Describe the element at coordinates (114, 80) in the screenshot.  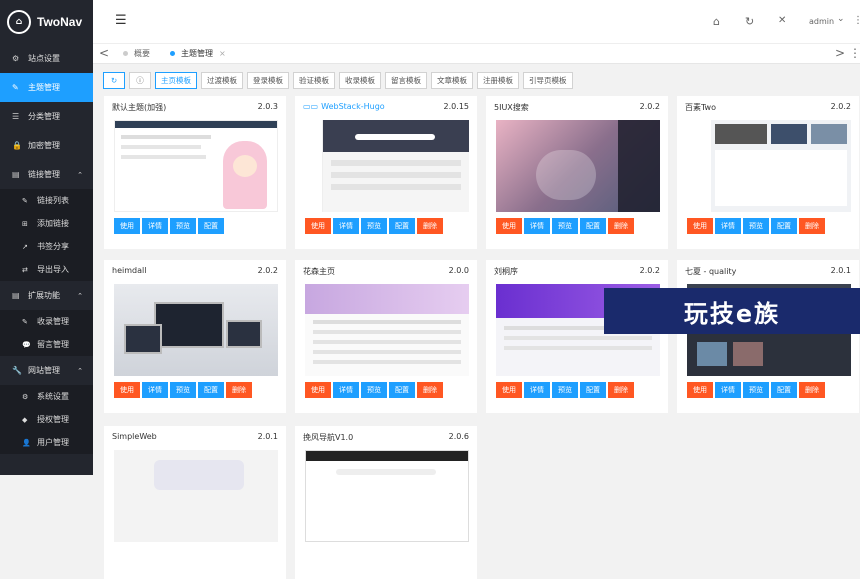
I see `refresh-button: ↻` at that location.